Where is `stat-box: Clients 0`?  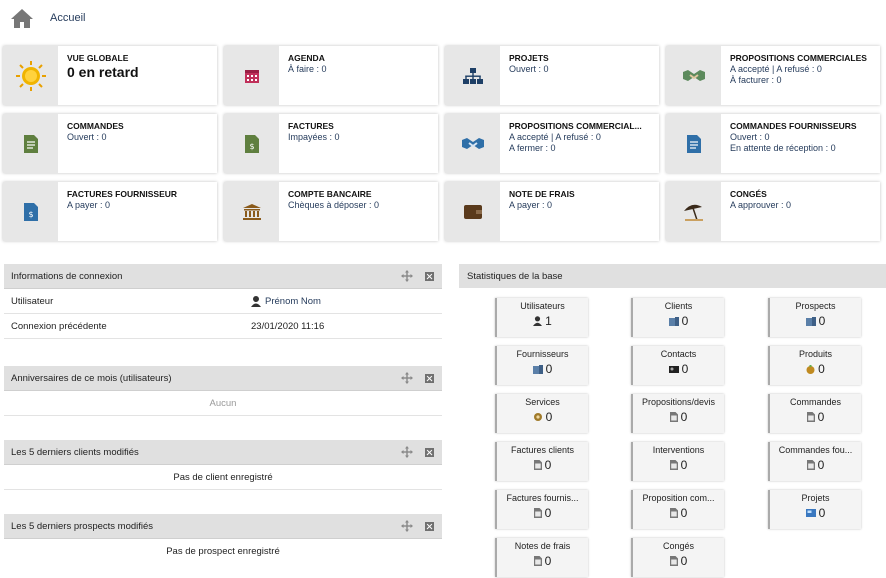 stat-box: Clients 0 is located at coordinates (677, 317).